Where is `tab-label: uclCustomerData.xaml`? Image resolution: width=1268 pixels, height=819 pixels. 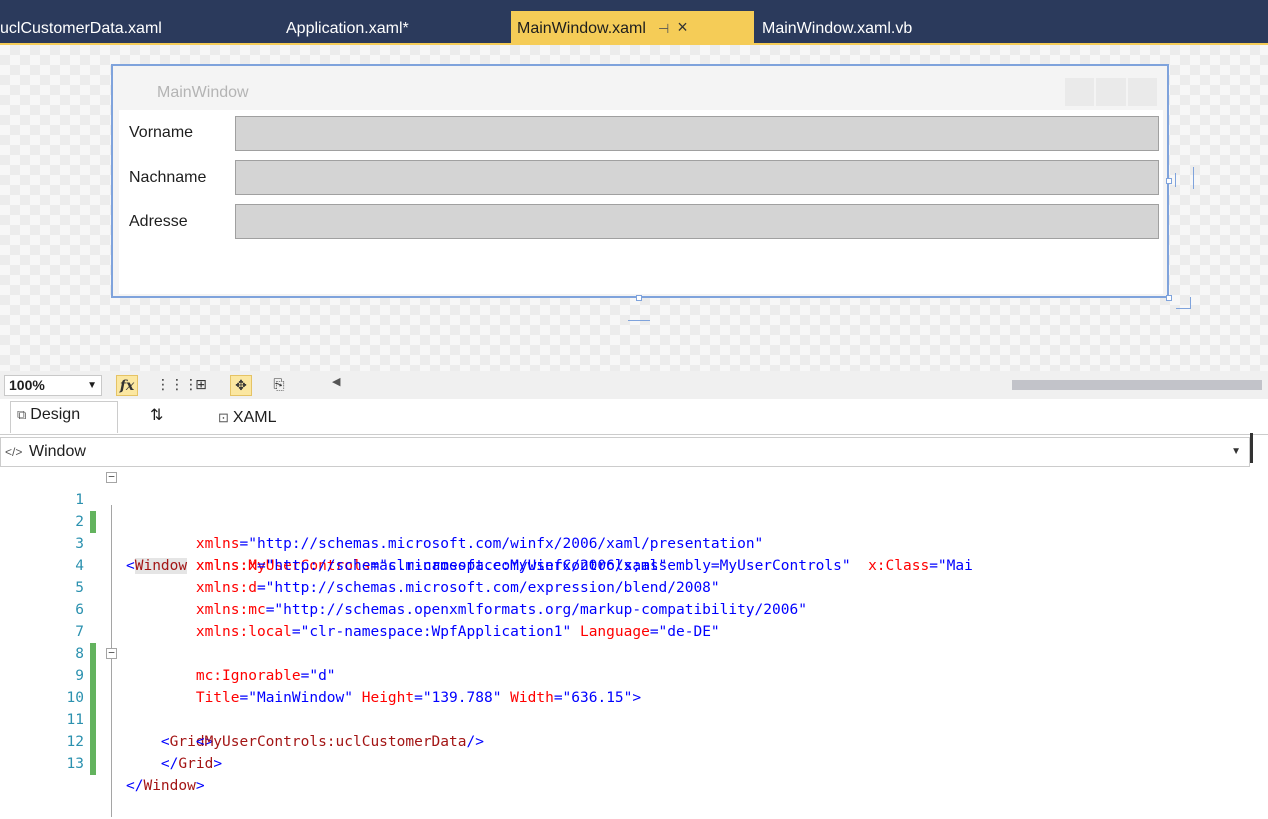
tab-label: uclCustomerData.xaml is located at coordinates (81, 28).